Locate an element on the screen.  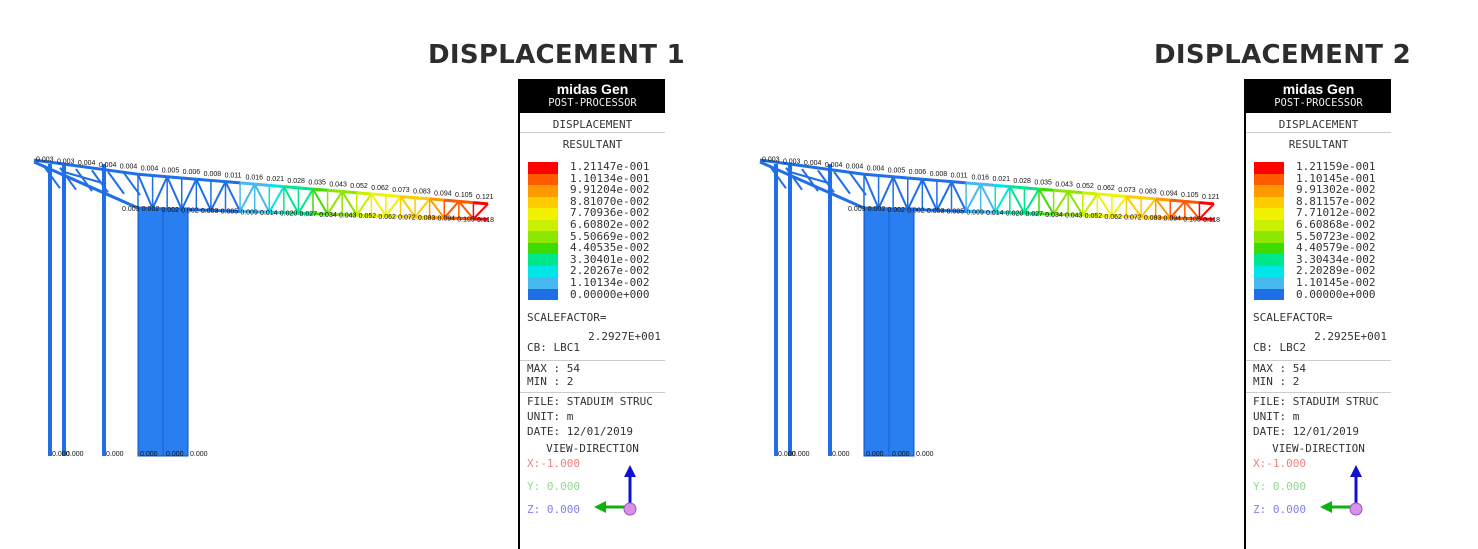
scale-value: 4.40579e-002 is located at coordinates (1336, 248).